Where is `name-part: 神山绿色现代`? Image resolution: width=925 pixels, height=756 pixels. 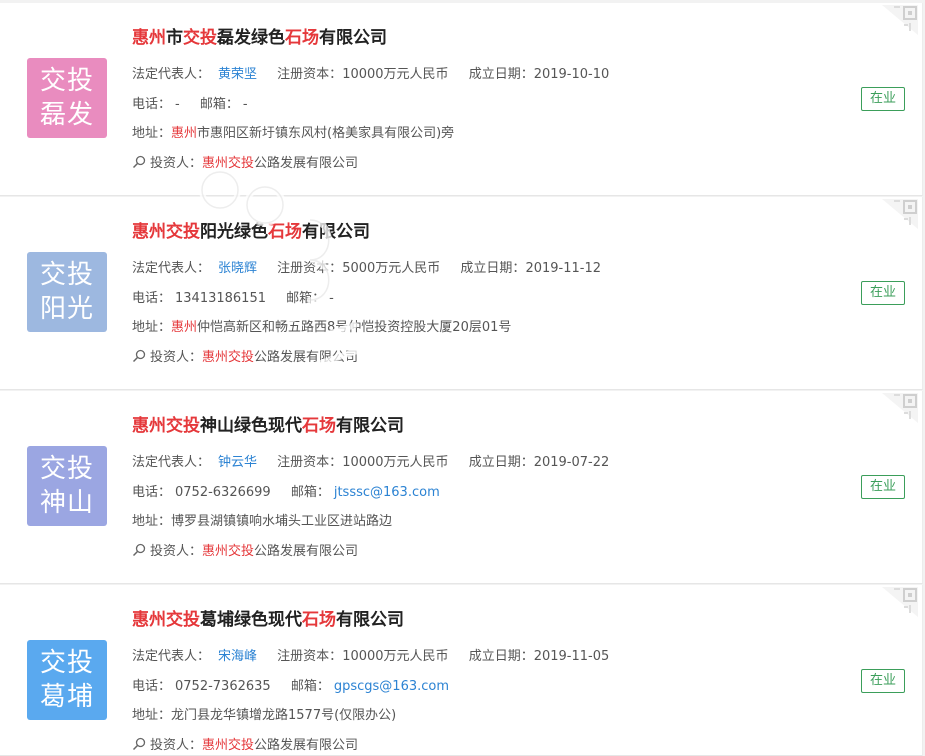 name-part: 神山绿色现代 is located at coordinates (251, 426).